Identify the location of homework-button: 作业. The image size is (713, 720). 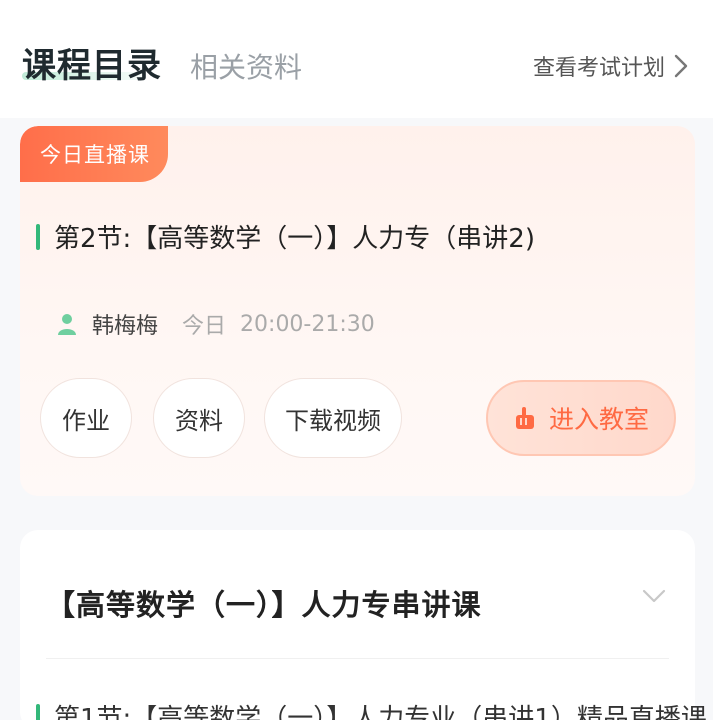
(86, 418).